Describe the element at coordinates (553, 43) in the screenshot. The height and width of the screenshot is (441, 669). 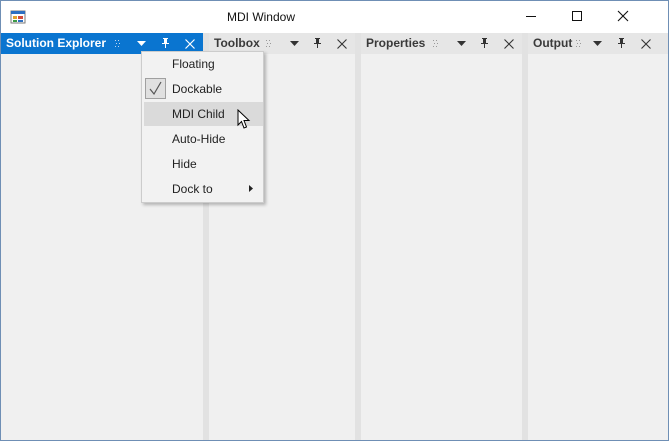
I see `pane-title: Output` at that location.